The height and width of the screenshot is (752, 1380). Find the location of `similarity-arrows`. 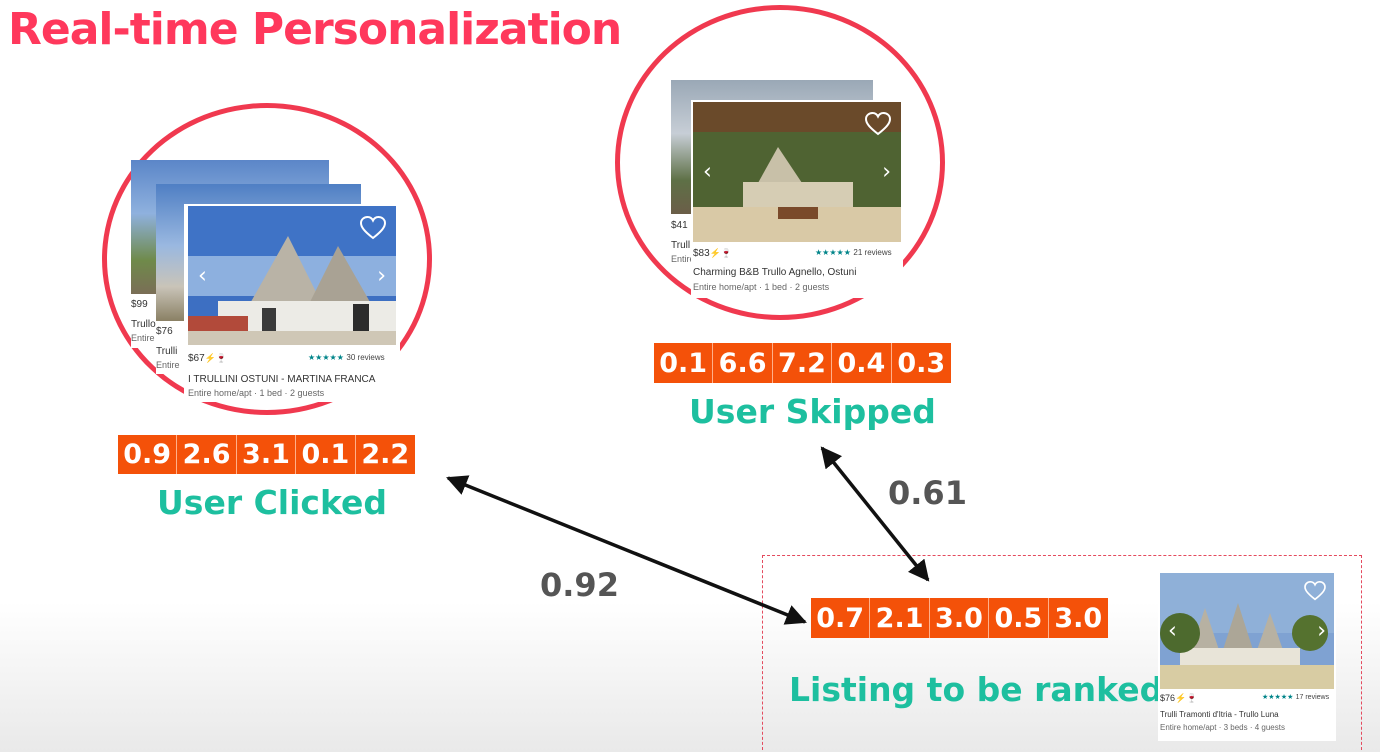

similarity-arrows is located at coordinates (688, 535).